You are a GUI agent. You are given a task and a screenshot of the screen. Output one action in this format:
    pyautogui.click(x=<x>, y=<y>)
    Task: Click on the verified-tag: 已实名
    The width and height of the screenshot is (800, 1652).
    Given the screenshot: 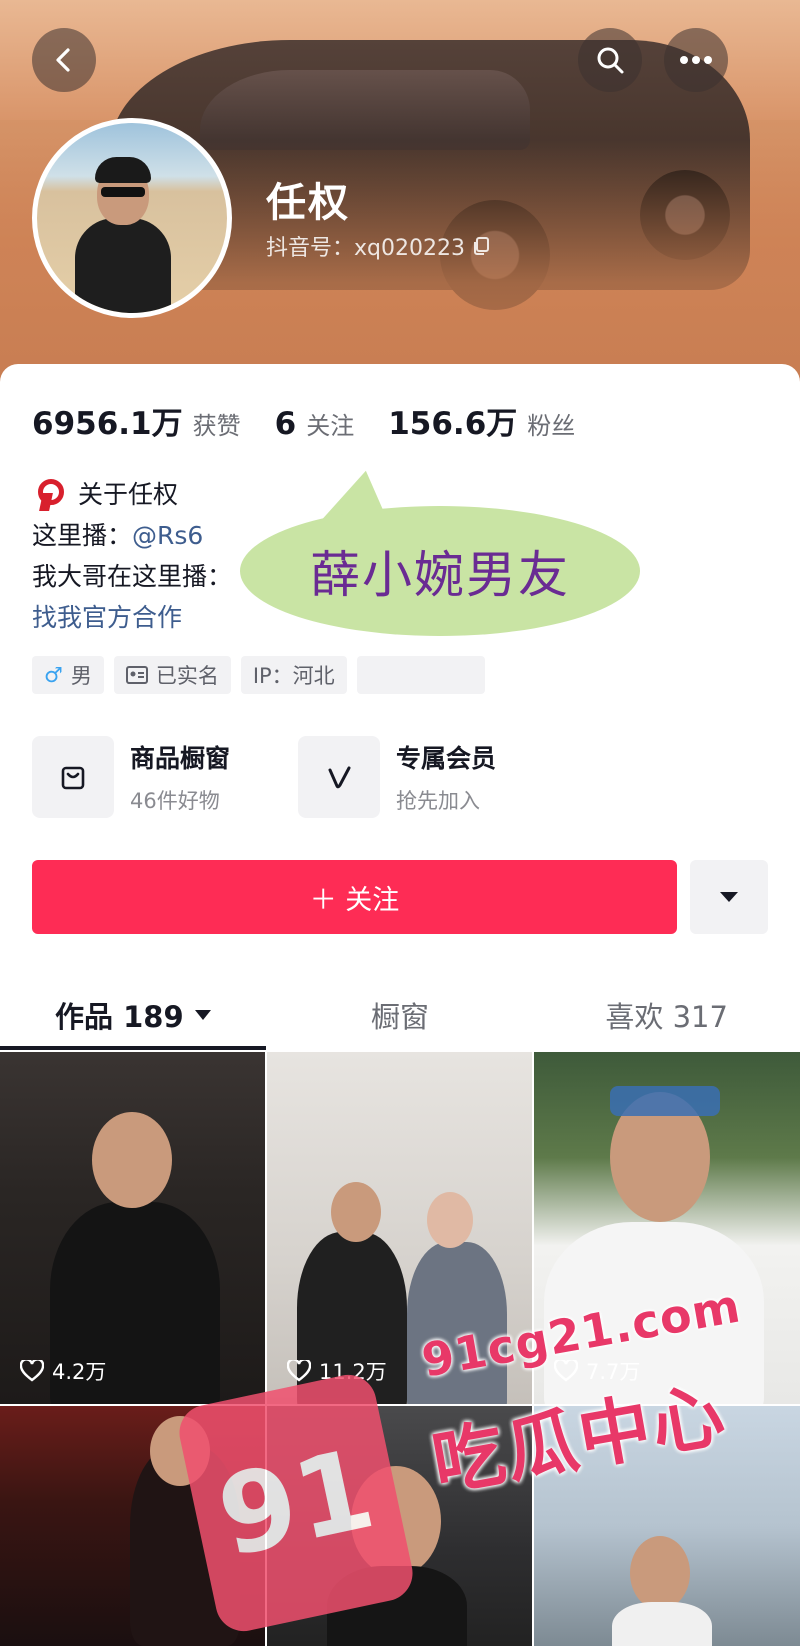 What is the action you would take?
    pyautogui.click(x=172, y=675)
    